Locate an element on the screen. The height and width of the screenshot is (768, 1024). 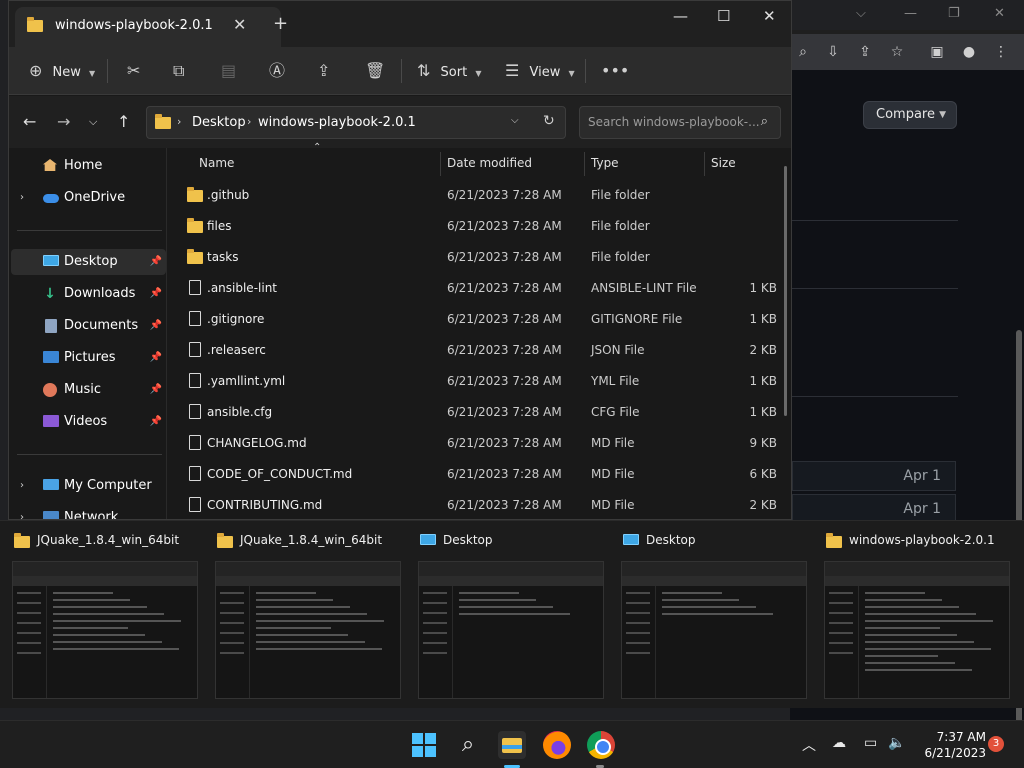
start-button is located at coordinates (424, 745).